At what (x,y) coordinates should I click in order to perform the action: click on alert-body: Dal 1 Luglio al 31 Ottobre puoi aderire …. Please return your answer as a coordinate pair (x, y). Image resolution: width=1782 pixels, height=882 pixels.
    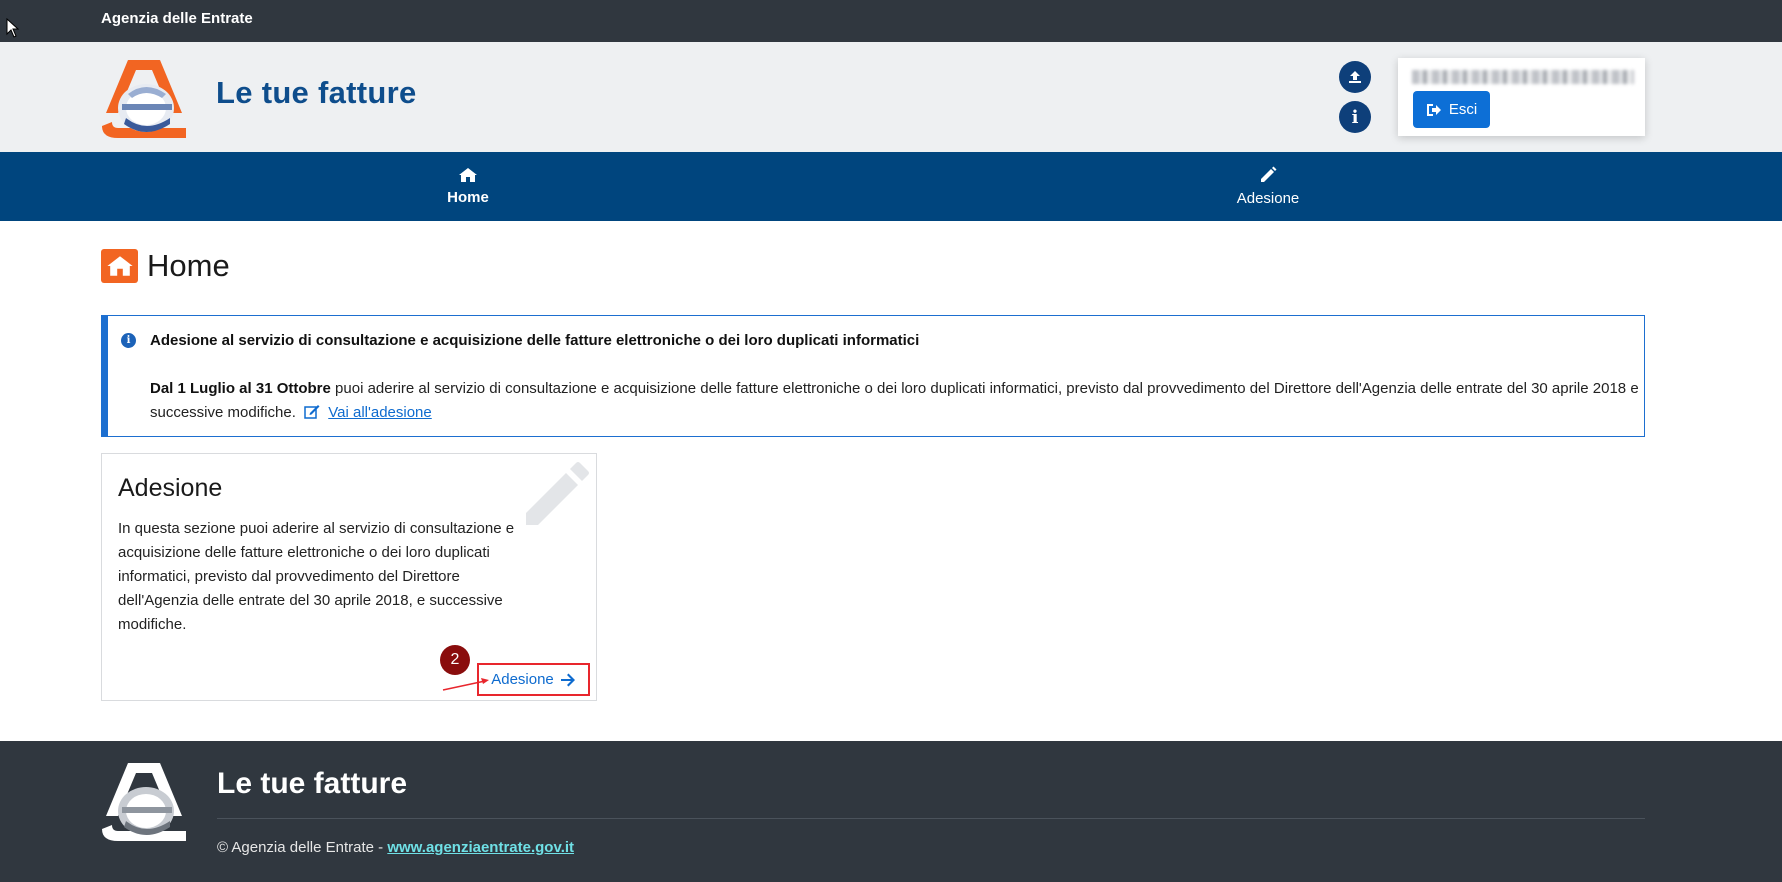
    Looking at the image, I should click on (895, 401).